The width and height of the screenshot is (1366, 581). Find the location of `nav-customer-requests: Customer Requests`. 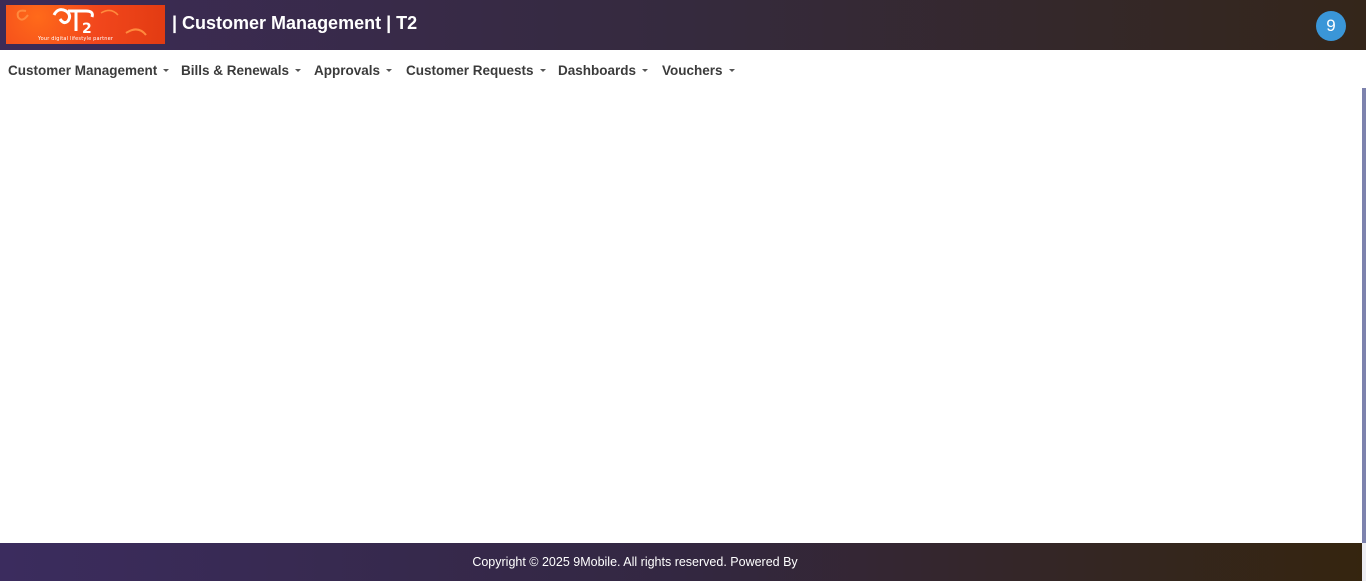

nav-customer-requests: Customer Requests is located at coordinates (476, 70).